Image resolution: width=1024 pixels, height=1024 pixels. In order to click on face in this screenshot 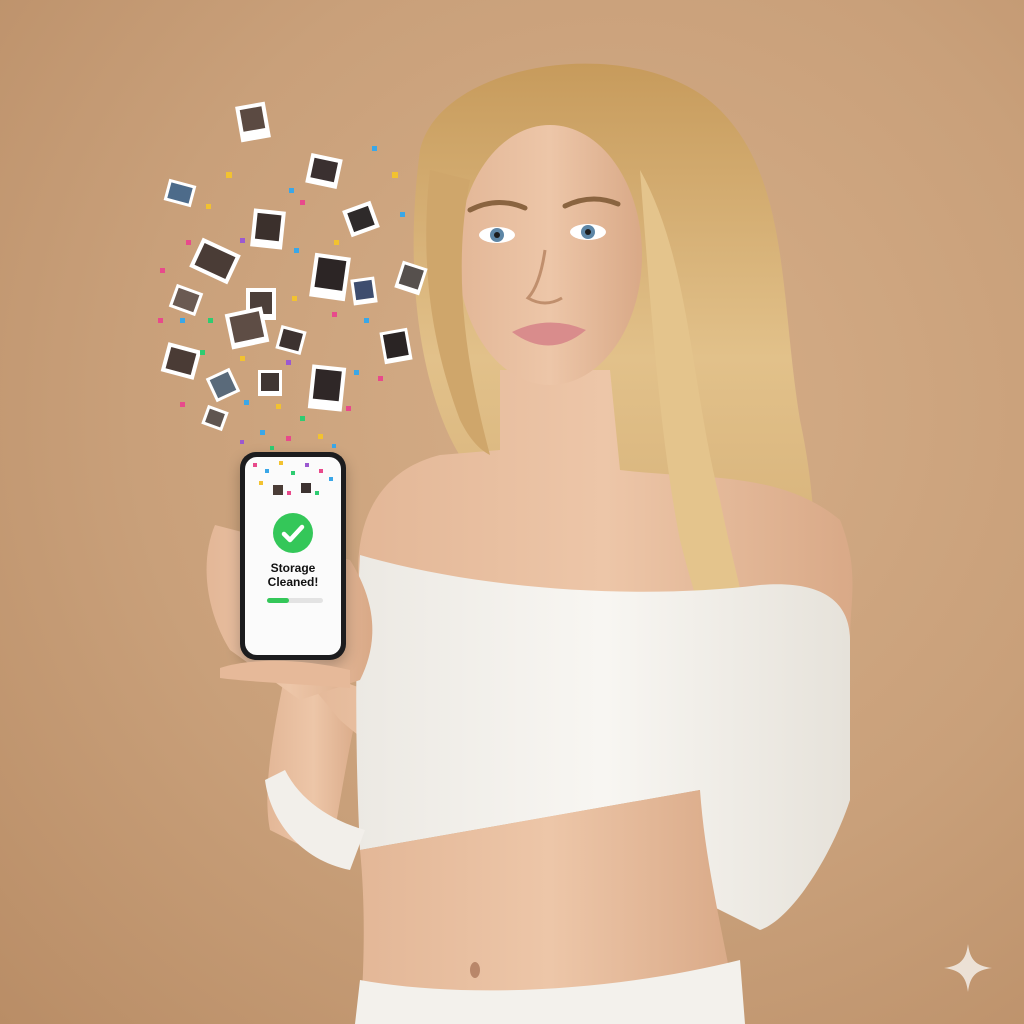, I will do `click(550, 255)`.